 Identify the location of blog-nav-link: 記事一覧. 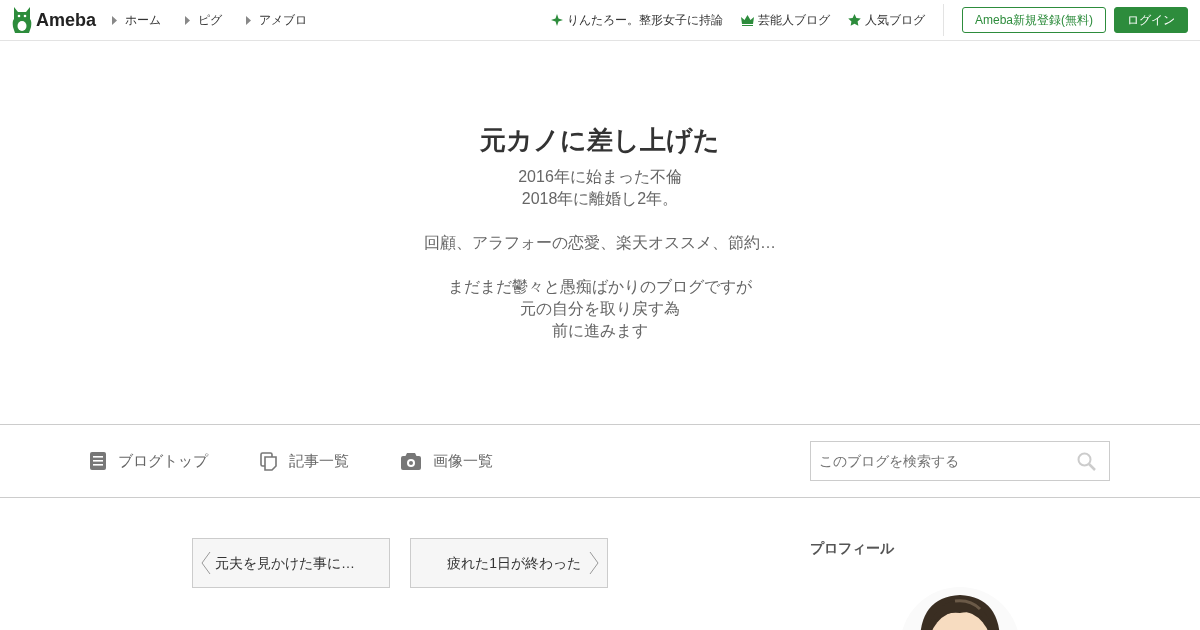
(319, 461).